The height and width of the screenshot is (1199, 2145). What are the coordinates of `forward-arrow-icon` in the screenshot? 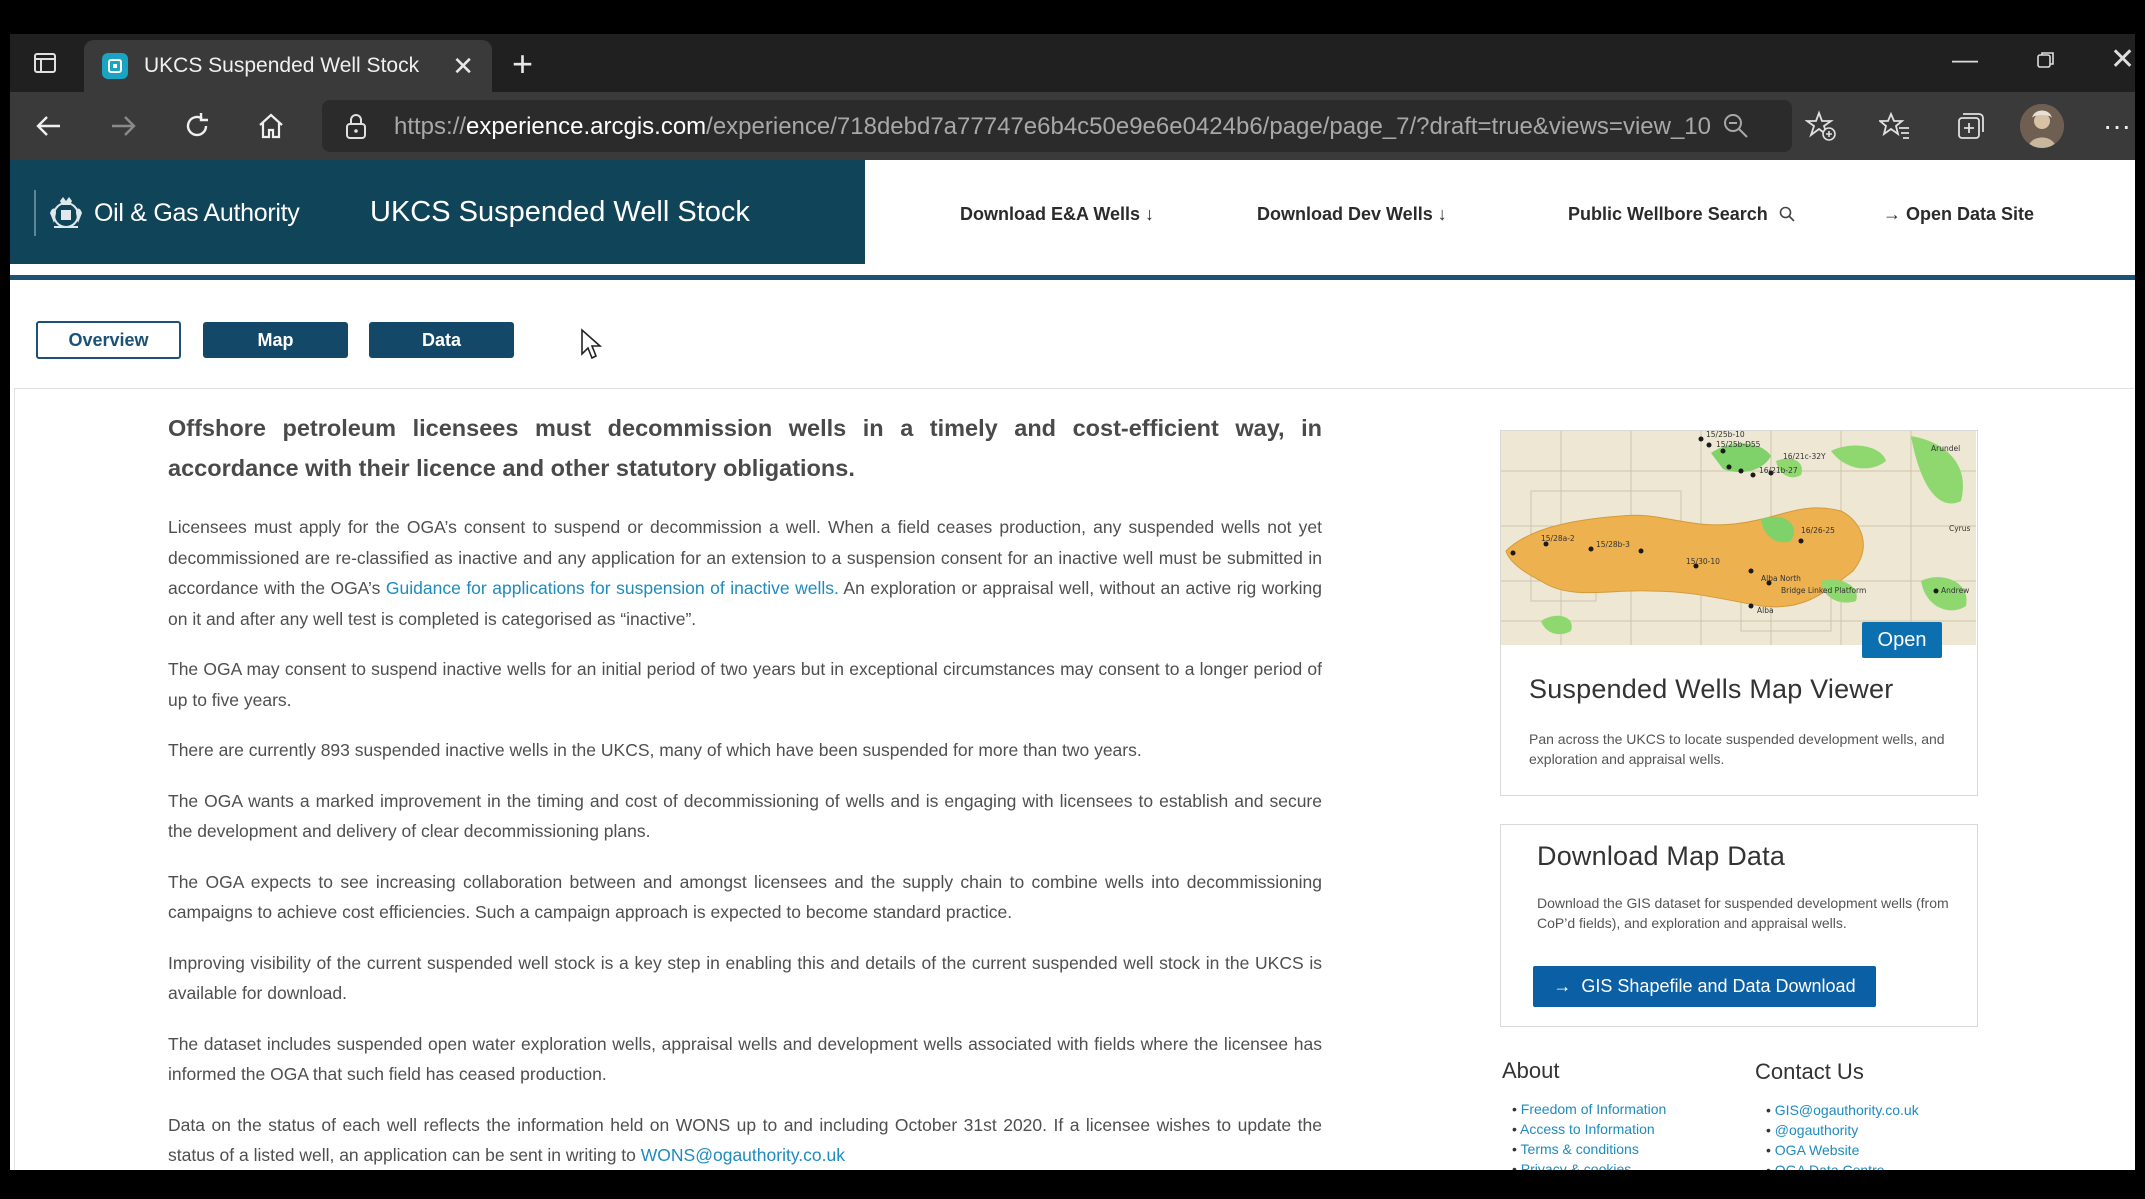 It's located at (123, 126).